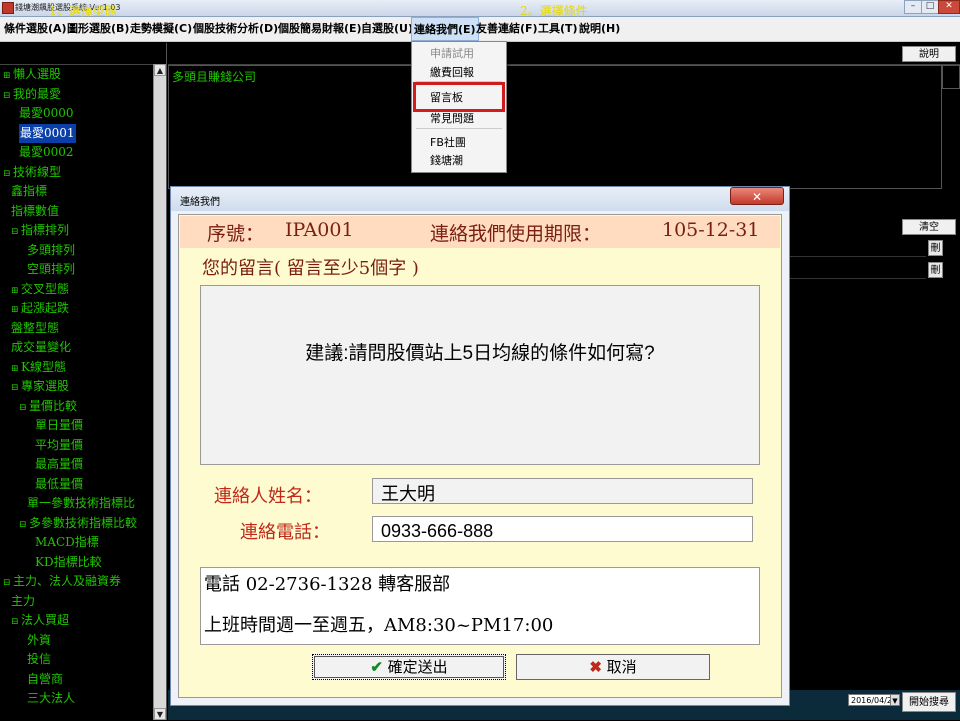 This screenshot has width=960, height=721. What do you see at coordinates (757, 196) in the screenshot?
I see `close-icon: ✕` at bounding box center [757, 196].